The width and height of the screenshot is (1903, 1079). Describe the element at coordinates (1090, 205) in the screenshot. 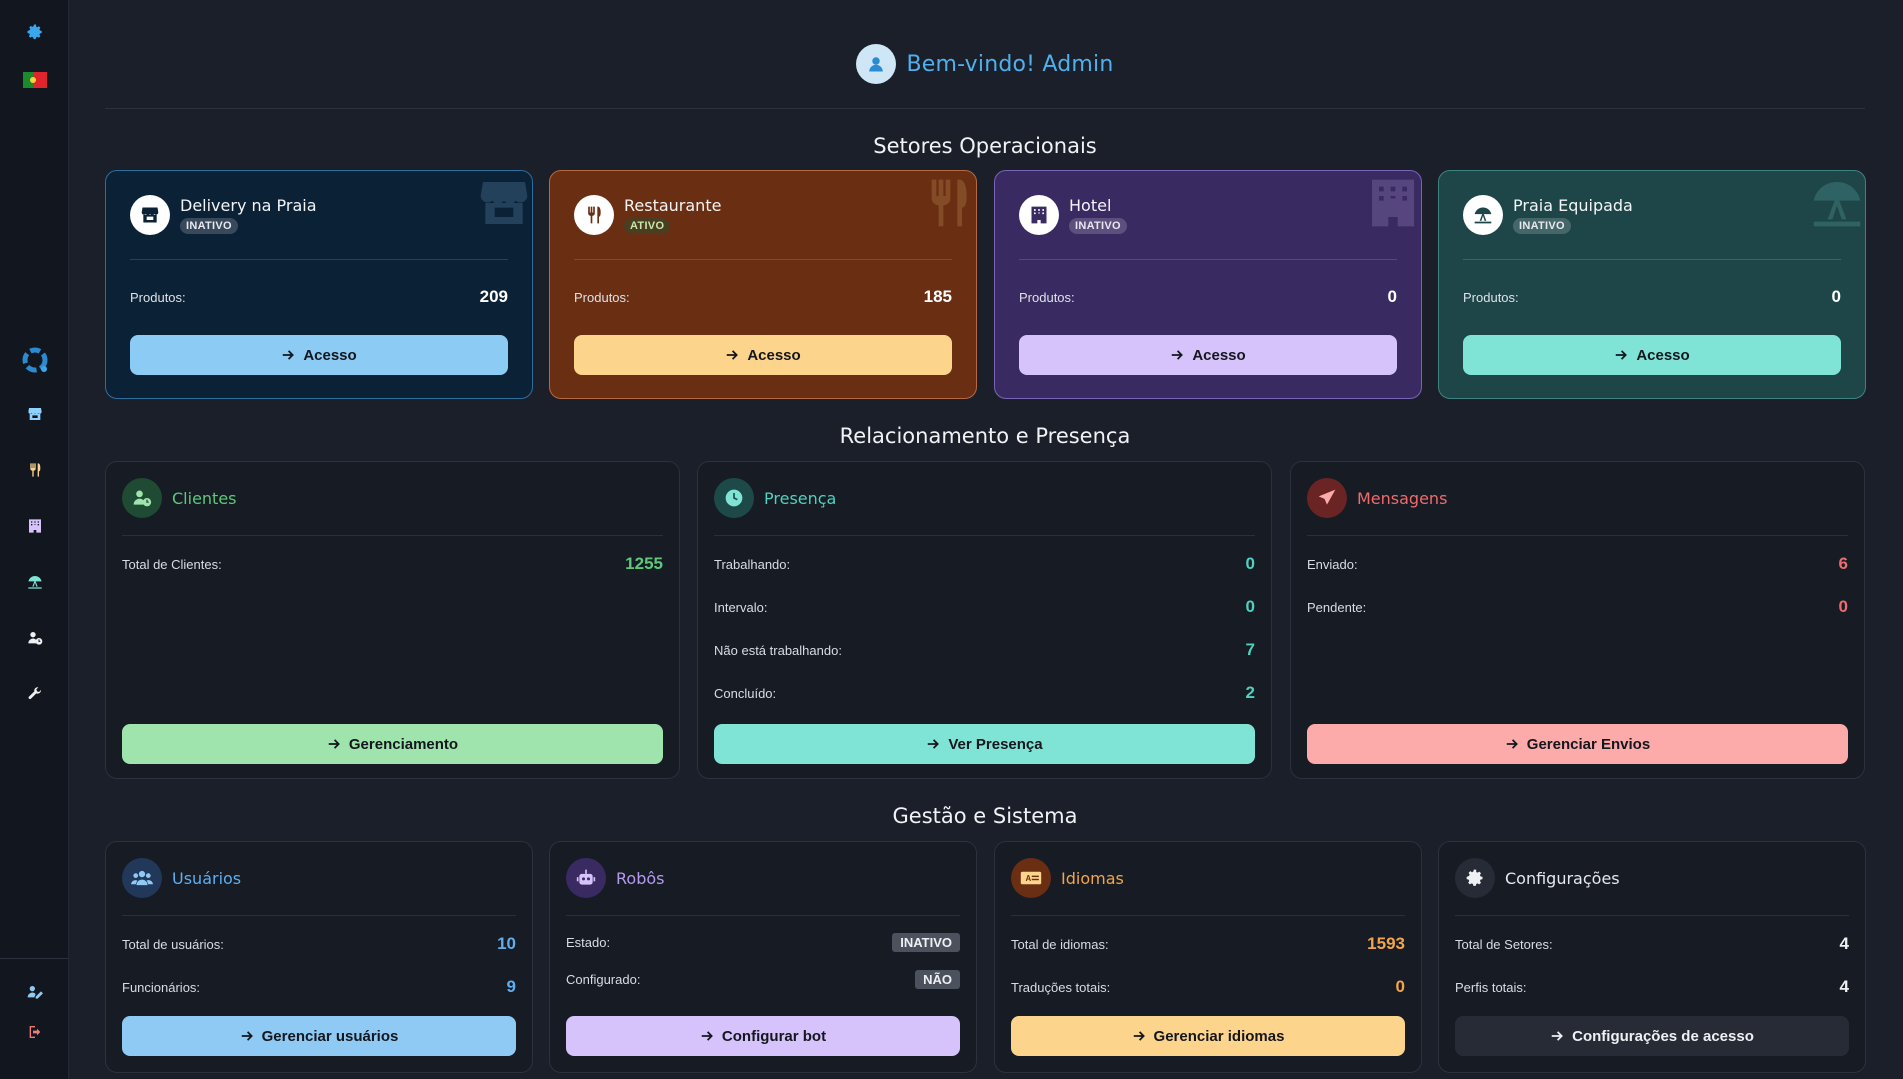

I see `sector-name: Hotel` at that location.